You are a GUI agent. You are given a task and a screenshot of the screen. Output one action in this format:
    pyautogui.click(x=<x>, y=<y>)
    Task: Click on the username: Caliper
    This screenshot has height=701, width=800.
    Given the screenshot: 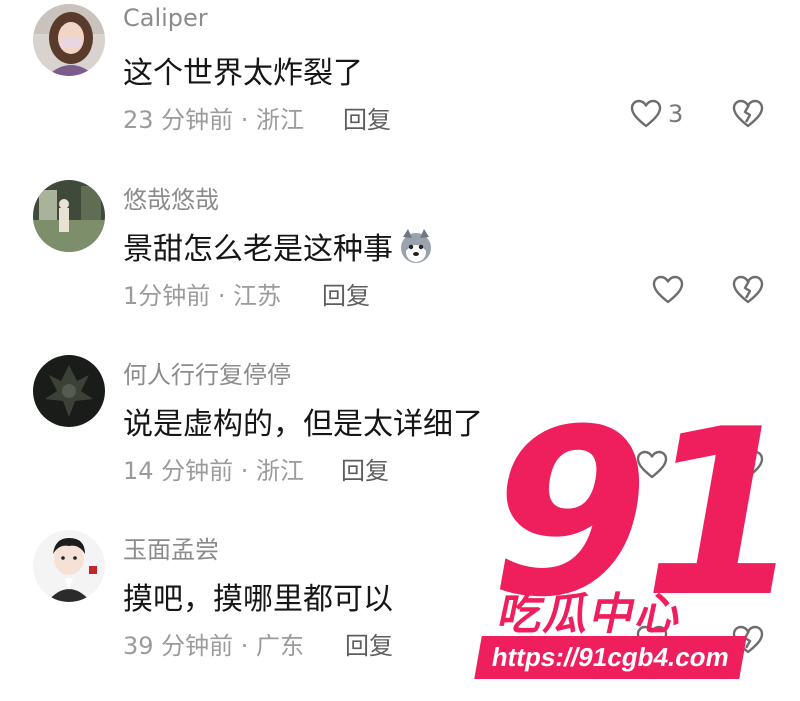 What is the action you would take?
    pyautogui.click(x=165, y=18)
    